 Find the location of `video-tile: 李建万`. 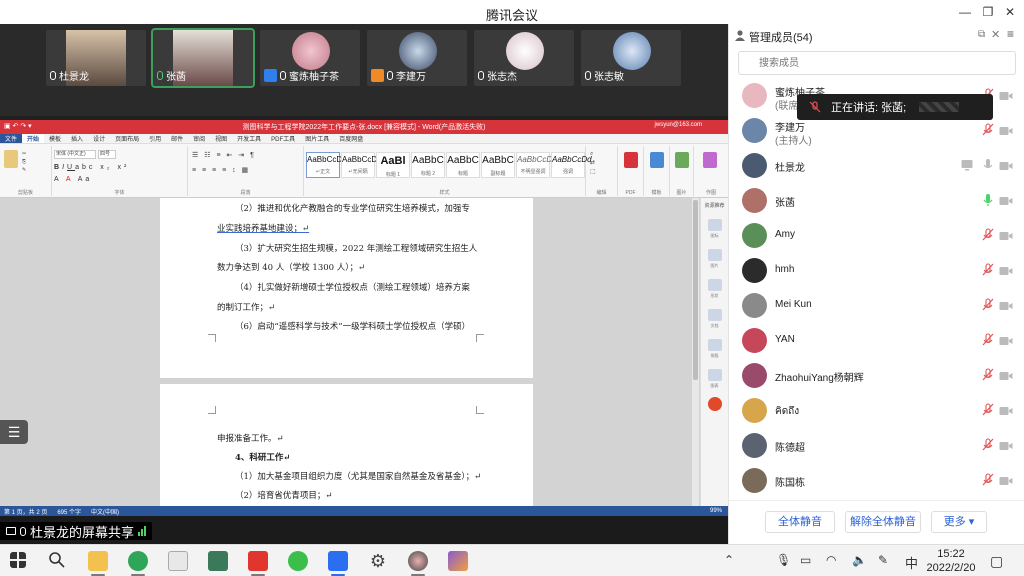

video-tile: 李建万 is located at coordinates (417, 58).